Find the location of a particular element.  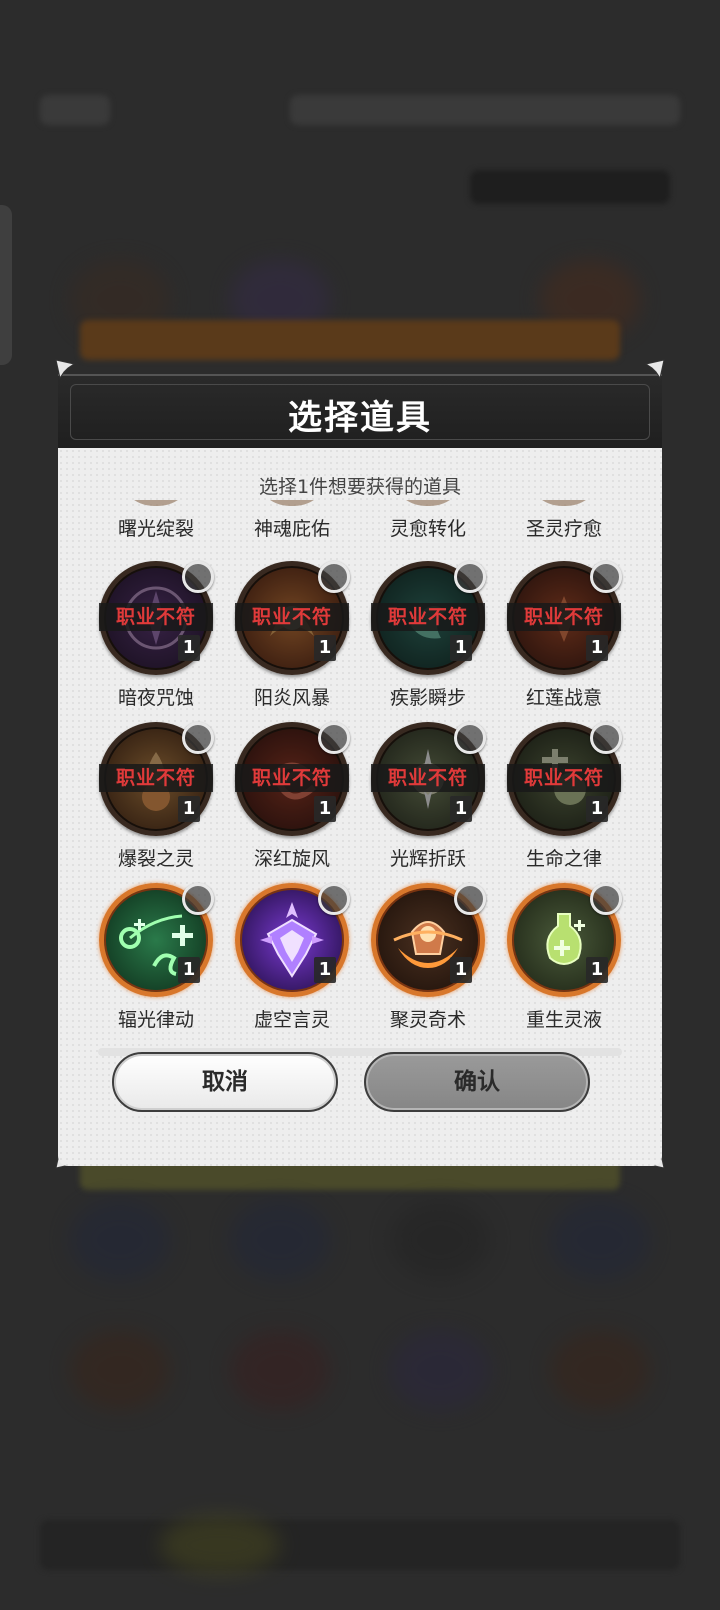

dialog-header: 选择道具 is located at coordinates (360, 411).